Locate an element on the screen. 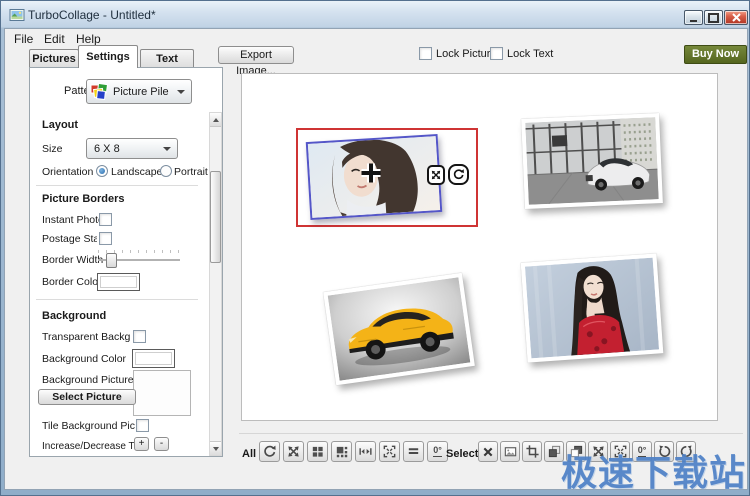 This screenshot has height=496, width=750. landscape-label: Landscape is located at coordinates (137, 172).